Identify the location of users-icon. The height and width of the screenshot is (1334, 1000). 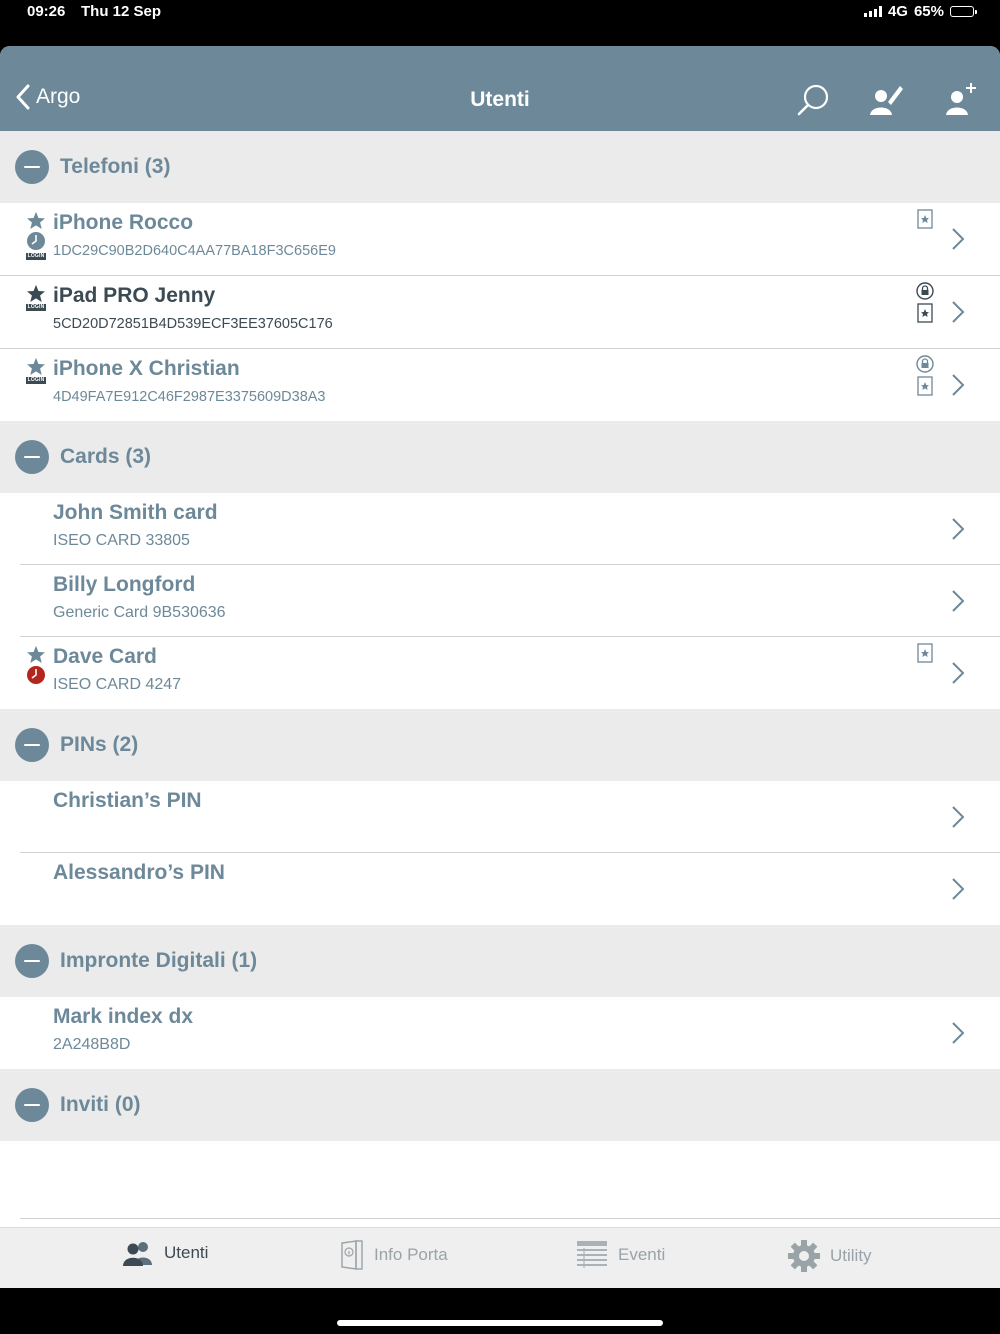
(137, 1254).